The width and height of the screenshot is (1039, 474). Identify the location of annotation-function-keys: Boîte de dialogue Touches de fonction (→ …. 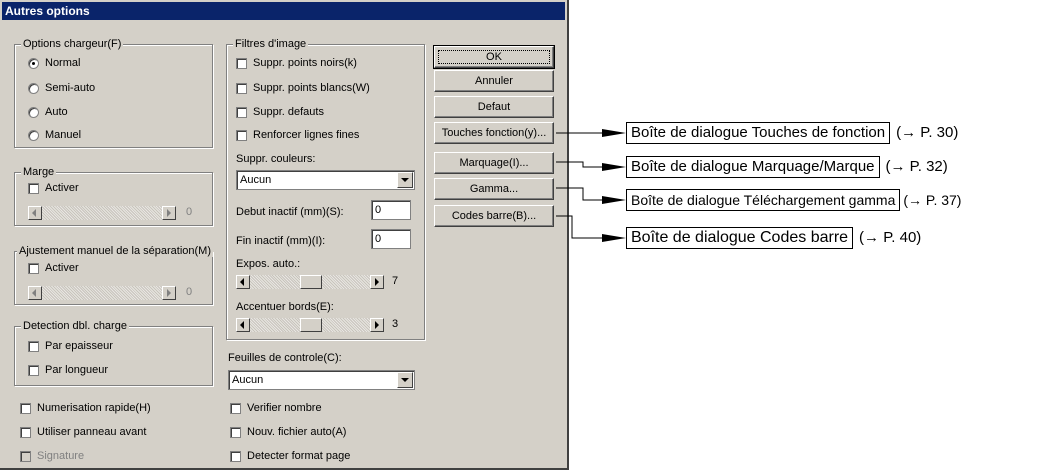
(792, 133).